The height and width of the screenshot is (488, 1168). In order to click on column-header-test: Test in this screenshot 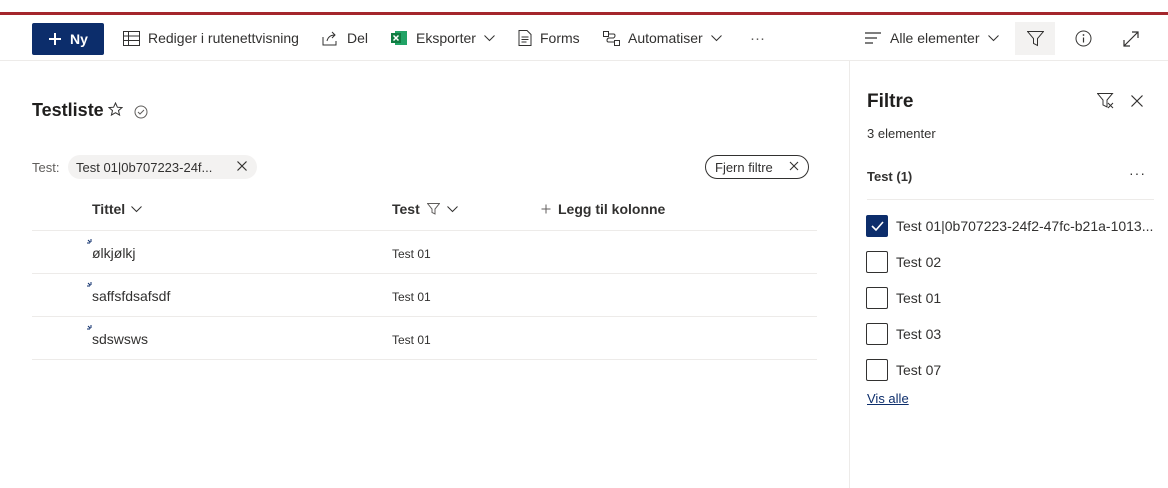, I will do `click(425, 209)`.